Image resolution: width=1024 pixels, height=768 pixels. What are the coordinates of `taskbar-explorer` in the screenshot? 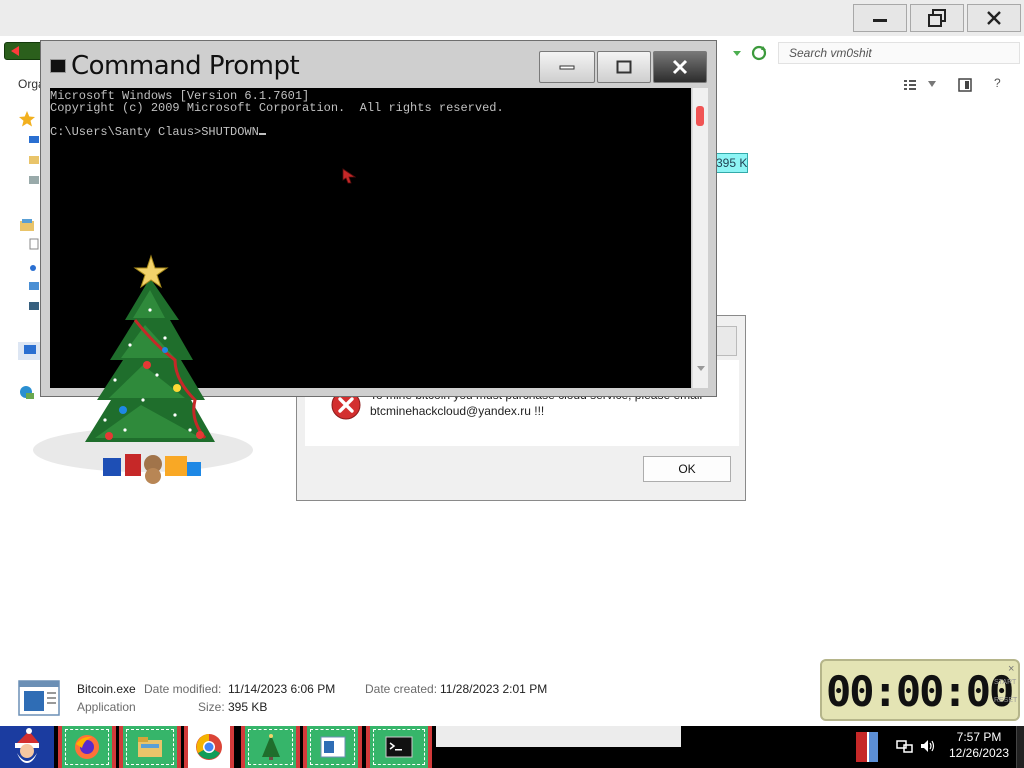 It's located at (150, 747).